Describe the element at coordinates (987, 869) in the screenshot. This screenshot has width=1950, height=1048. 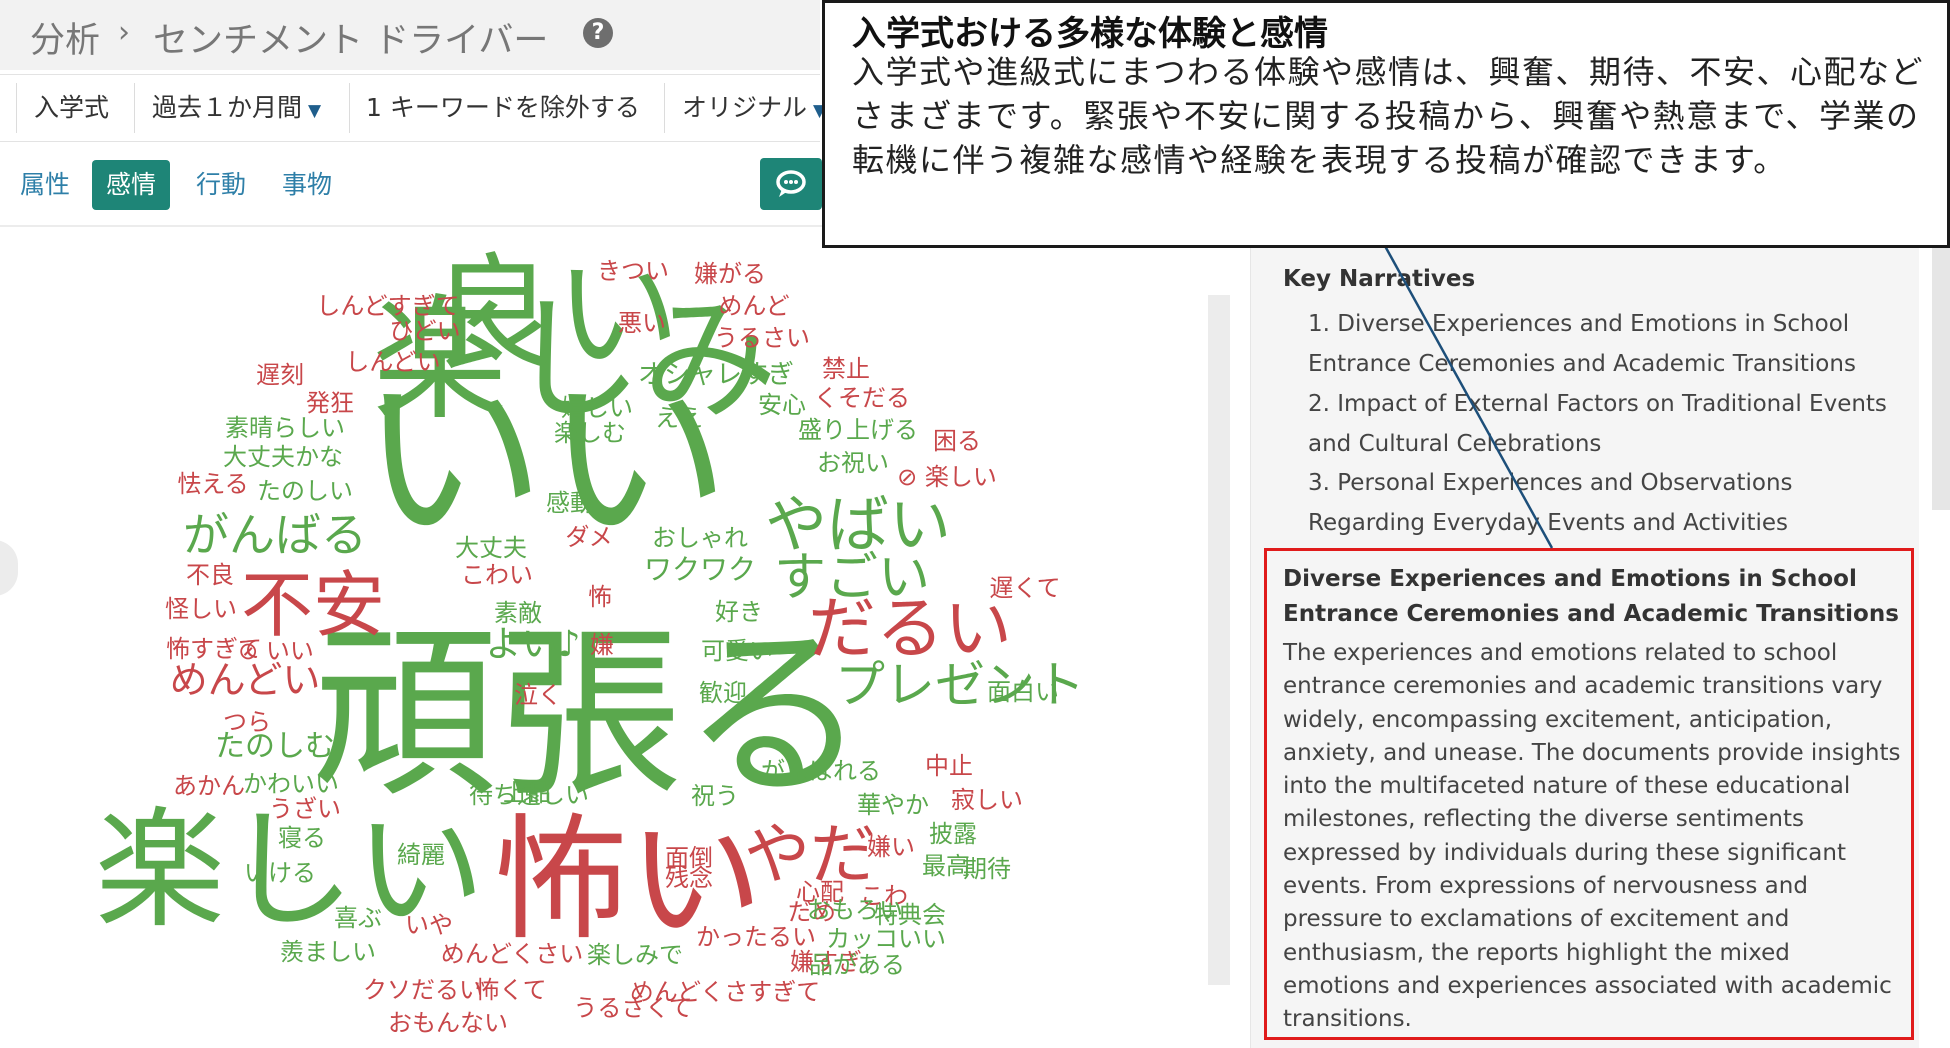
I see `wordcloud-word: 期待` at that location.